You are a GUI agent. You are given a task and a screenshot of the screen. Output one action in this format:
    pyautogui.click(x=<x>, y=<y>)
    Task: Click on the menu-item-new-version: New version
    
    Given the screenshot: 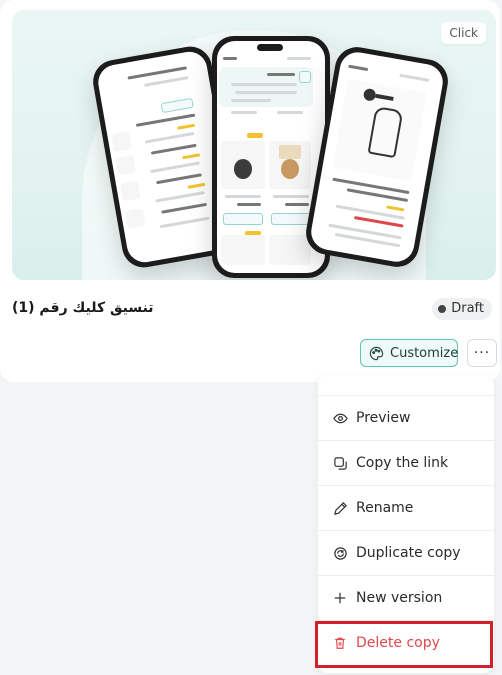 What is the action you would take?
    pyautogui.click(x=406, y=597)
    